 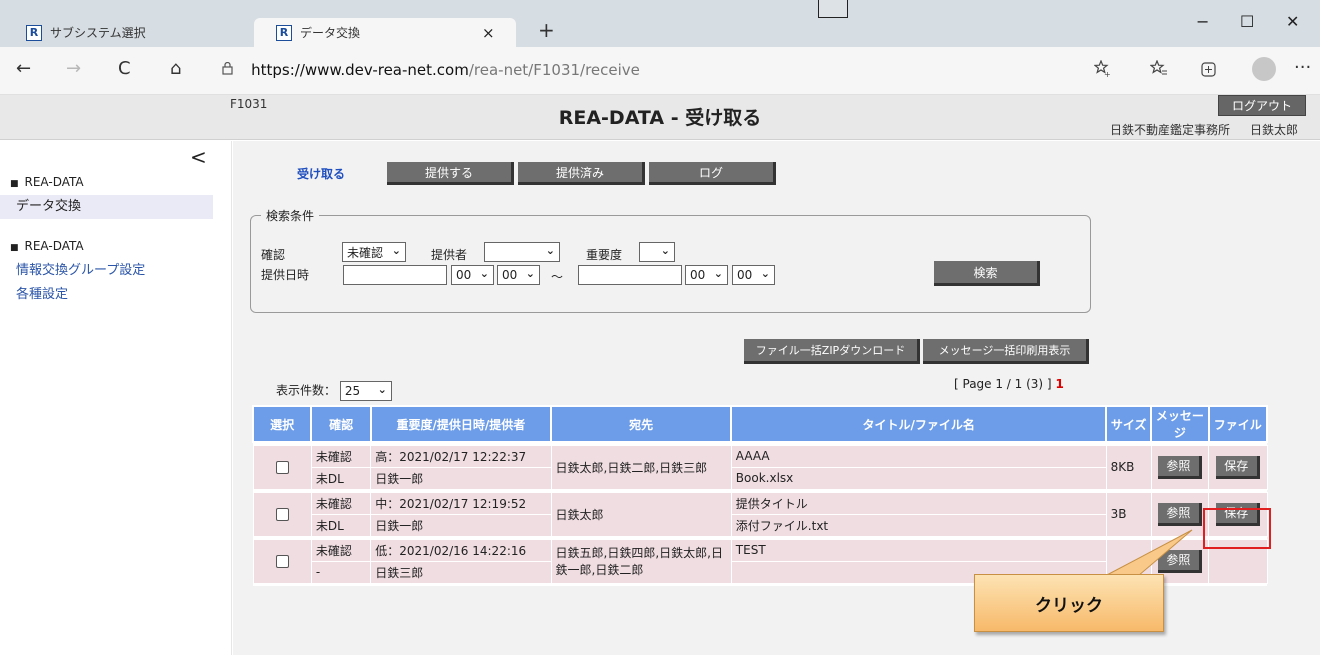 What do you see at coordinates (641, 561) in the screenshot?
I see `recipients: 日鉄五郎,日鉄四郎,日鉄太郎,日鉄一郎,日鉄二郎` at bounding box center [641, 561].